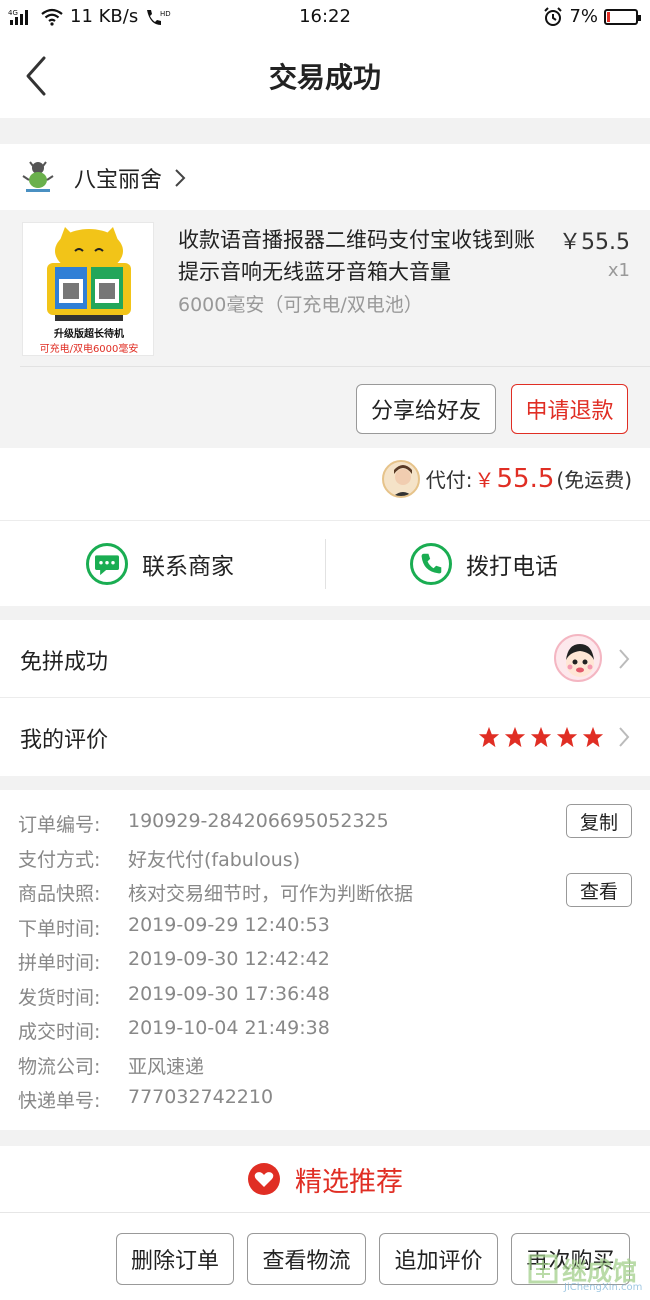  What do you see at coordinates (599, 821) in the screenshot?
I see `copy-button: 复制` at bounding box center [599, 821].